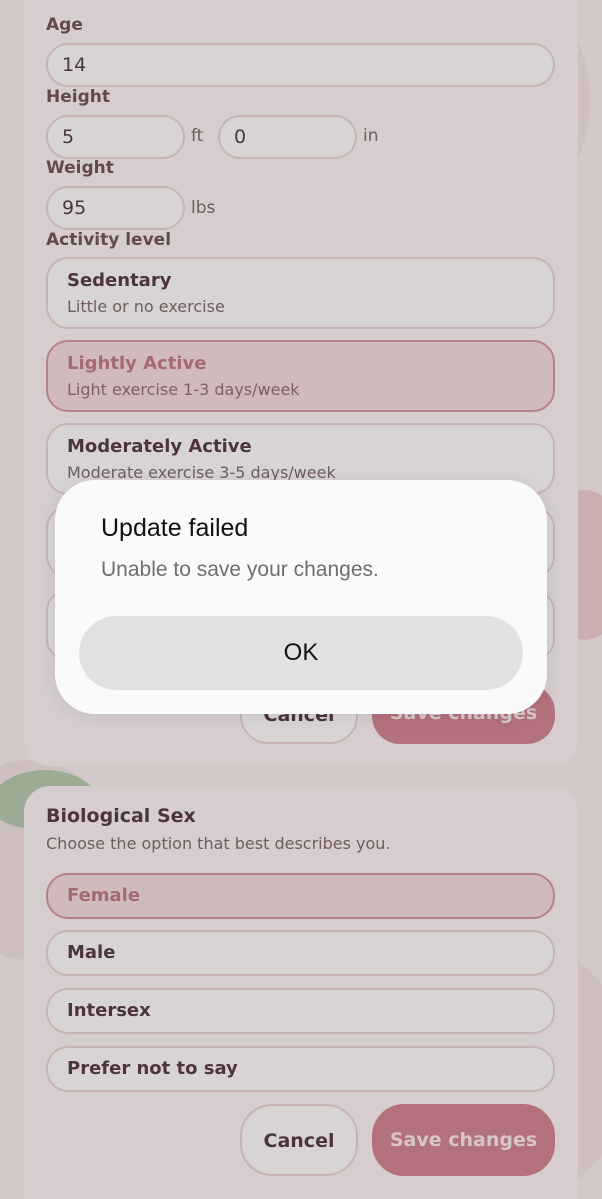 The image size is (602, 1199). What do you see at coordinates (240, 569) in the screenshot?
I see `alert-message: Unable to save your changes.` at bounding box center [240, 569].